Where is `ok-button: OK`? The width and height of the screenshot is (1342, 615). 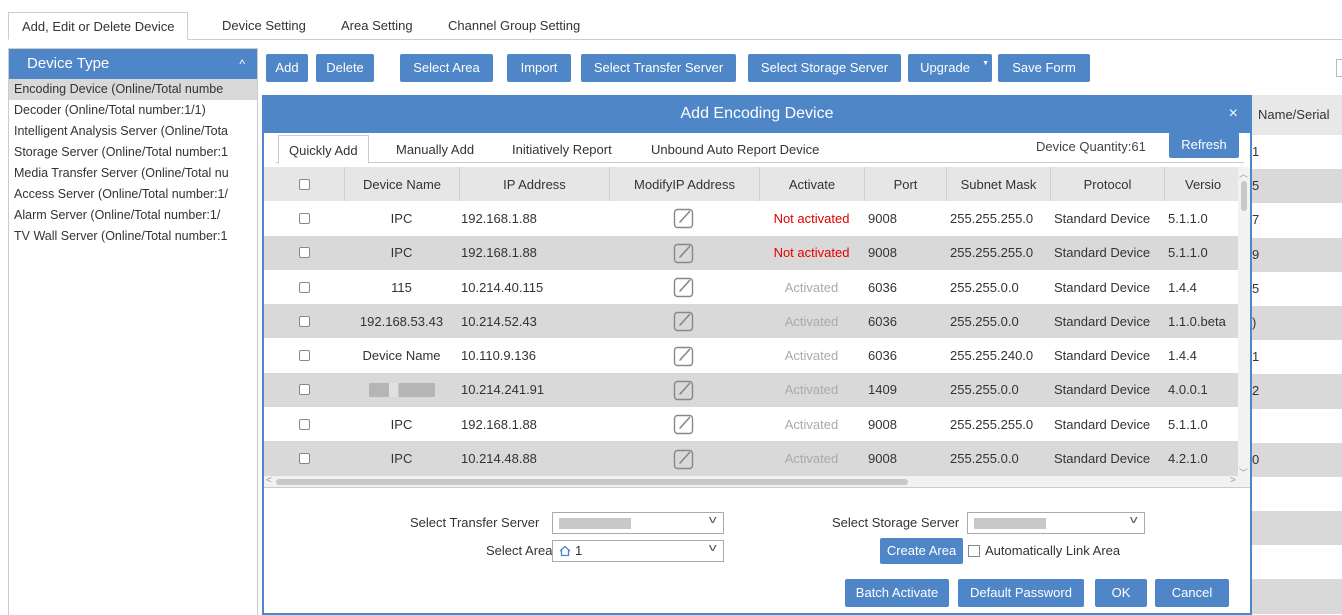
ok-button: OK is located at coordinates (1121, 593).